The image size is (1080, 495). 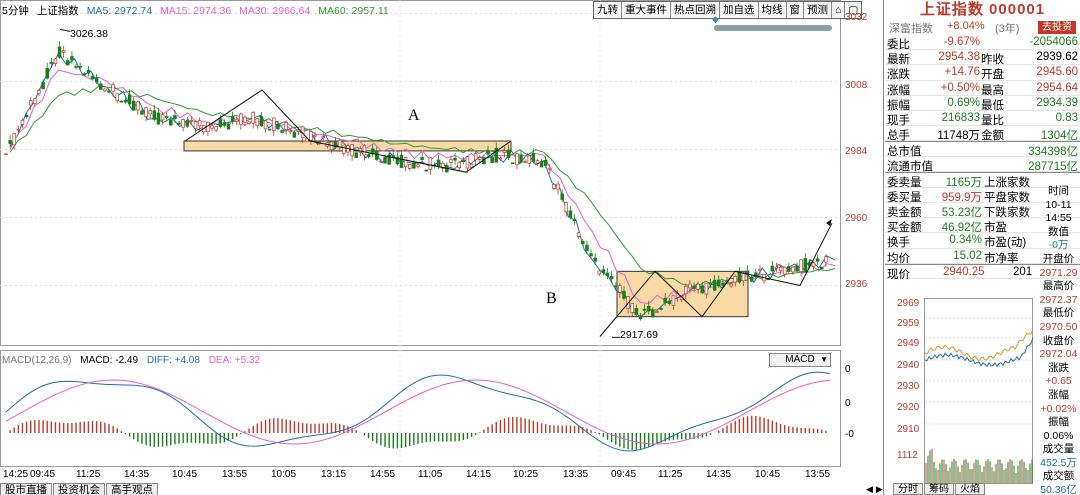 What do you see at coordinates (383, 474) in the screenshot?
I see `time-tick: 14:55` at bounding box center [383, 474].